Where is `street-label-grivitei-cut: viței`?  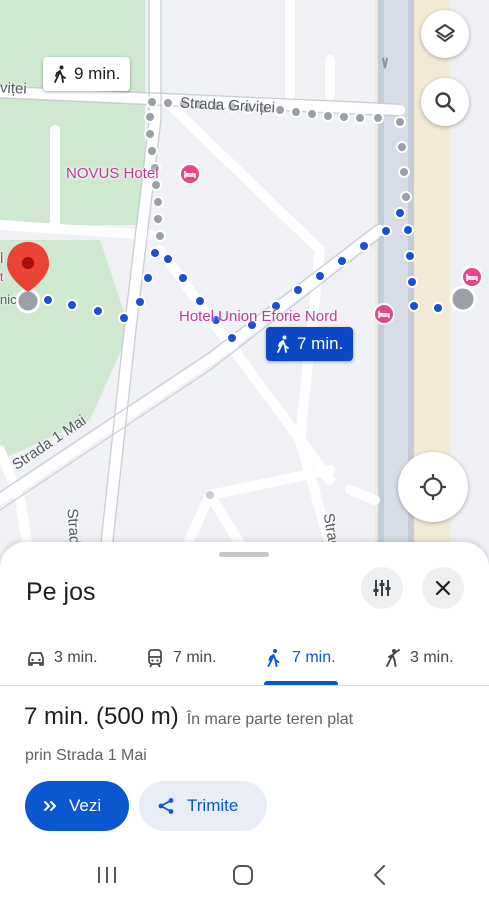 street-label-grivitei-cut: viței is located at coordinates (14, 88).